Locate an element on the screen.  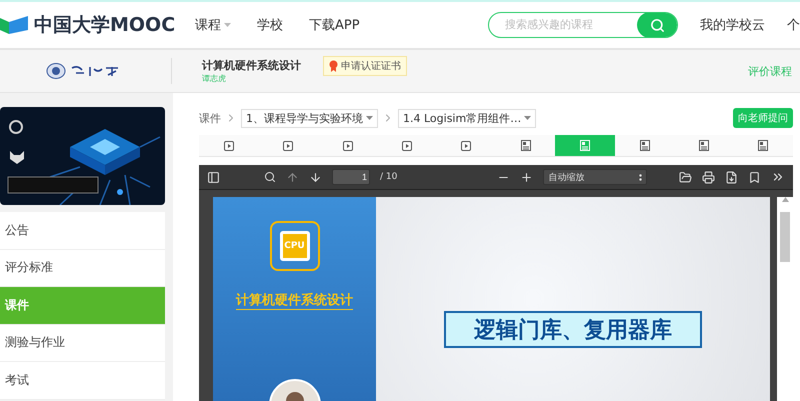
bookmark-icon is located at coordinates (754, 177).